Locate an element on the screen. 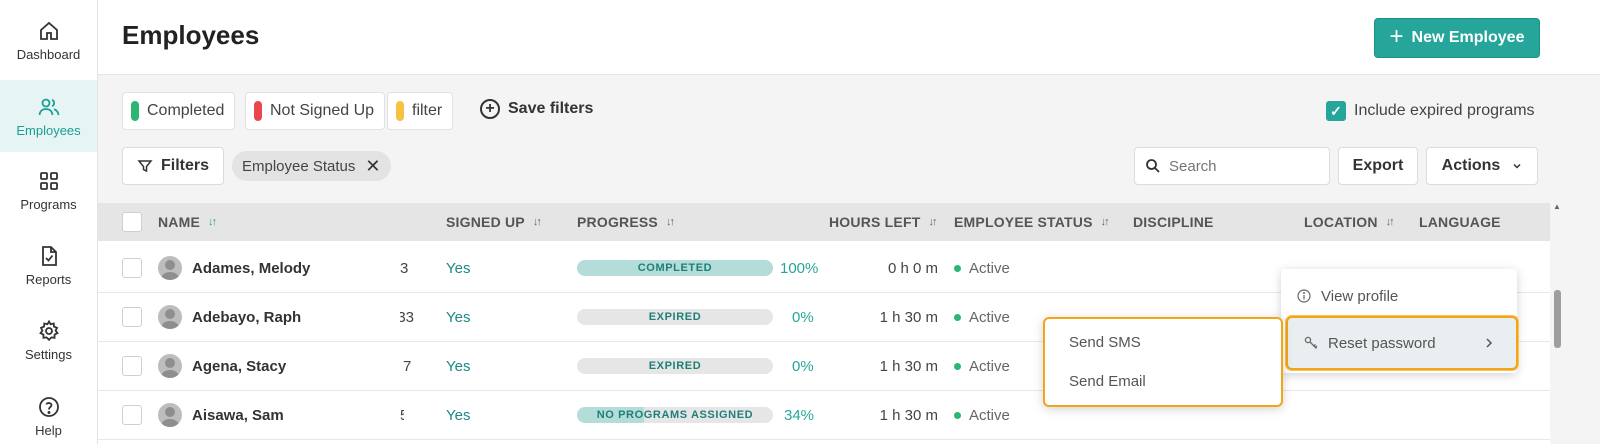  saved-filter-completed: Completed is located at coordinates (179, 111).